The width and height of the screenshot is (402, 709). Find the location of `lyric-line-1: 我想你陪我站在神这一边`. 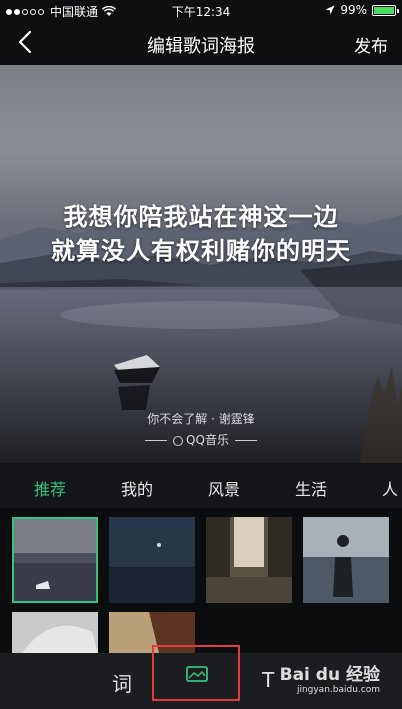

lyric-line-1: 我想你陪我站在神这一边 is located at coordinates (201, 217).